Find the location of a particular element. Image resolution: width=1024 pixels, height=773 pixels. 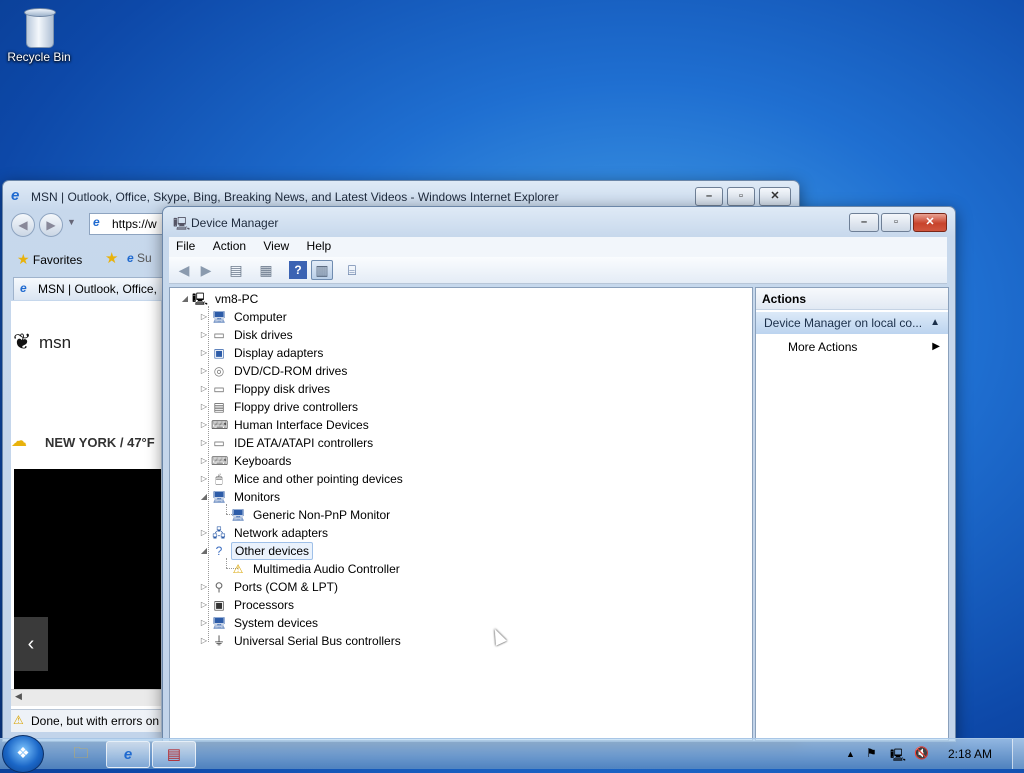

actions-header: Actions is located at coordinates (852, 299).